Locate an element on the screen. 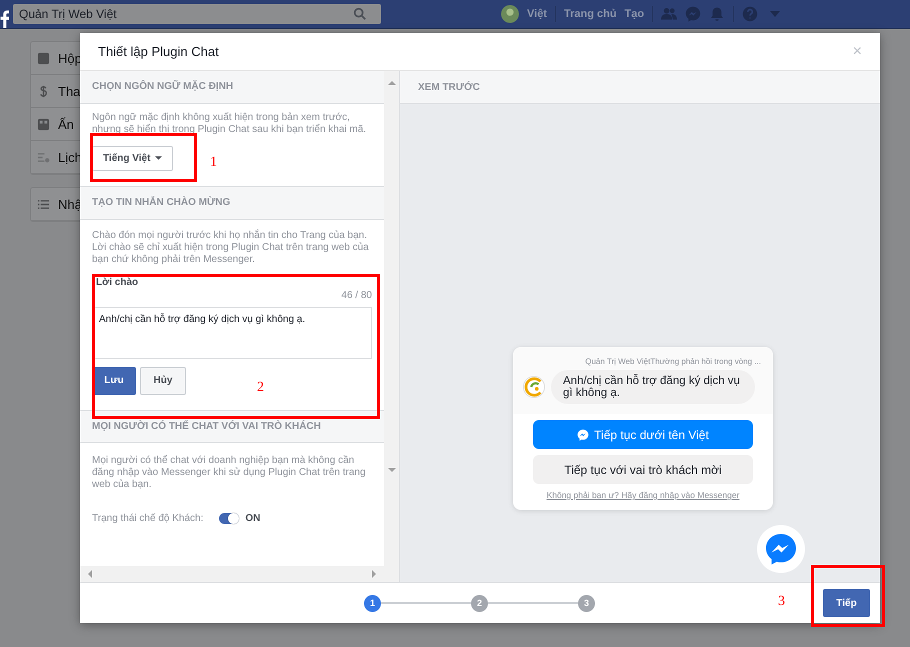 Image resolution: width=910 pixels, height=647 pixels. section-heading: MỌI NGƯỜI CÓ THỂ CHAT VỚI VAI TRÒ KHÁCH is located at coordinates (232, 427).